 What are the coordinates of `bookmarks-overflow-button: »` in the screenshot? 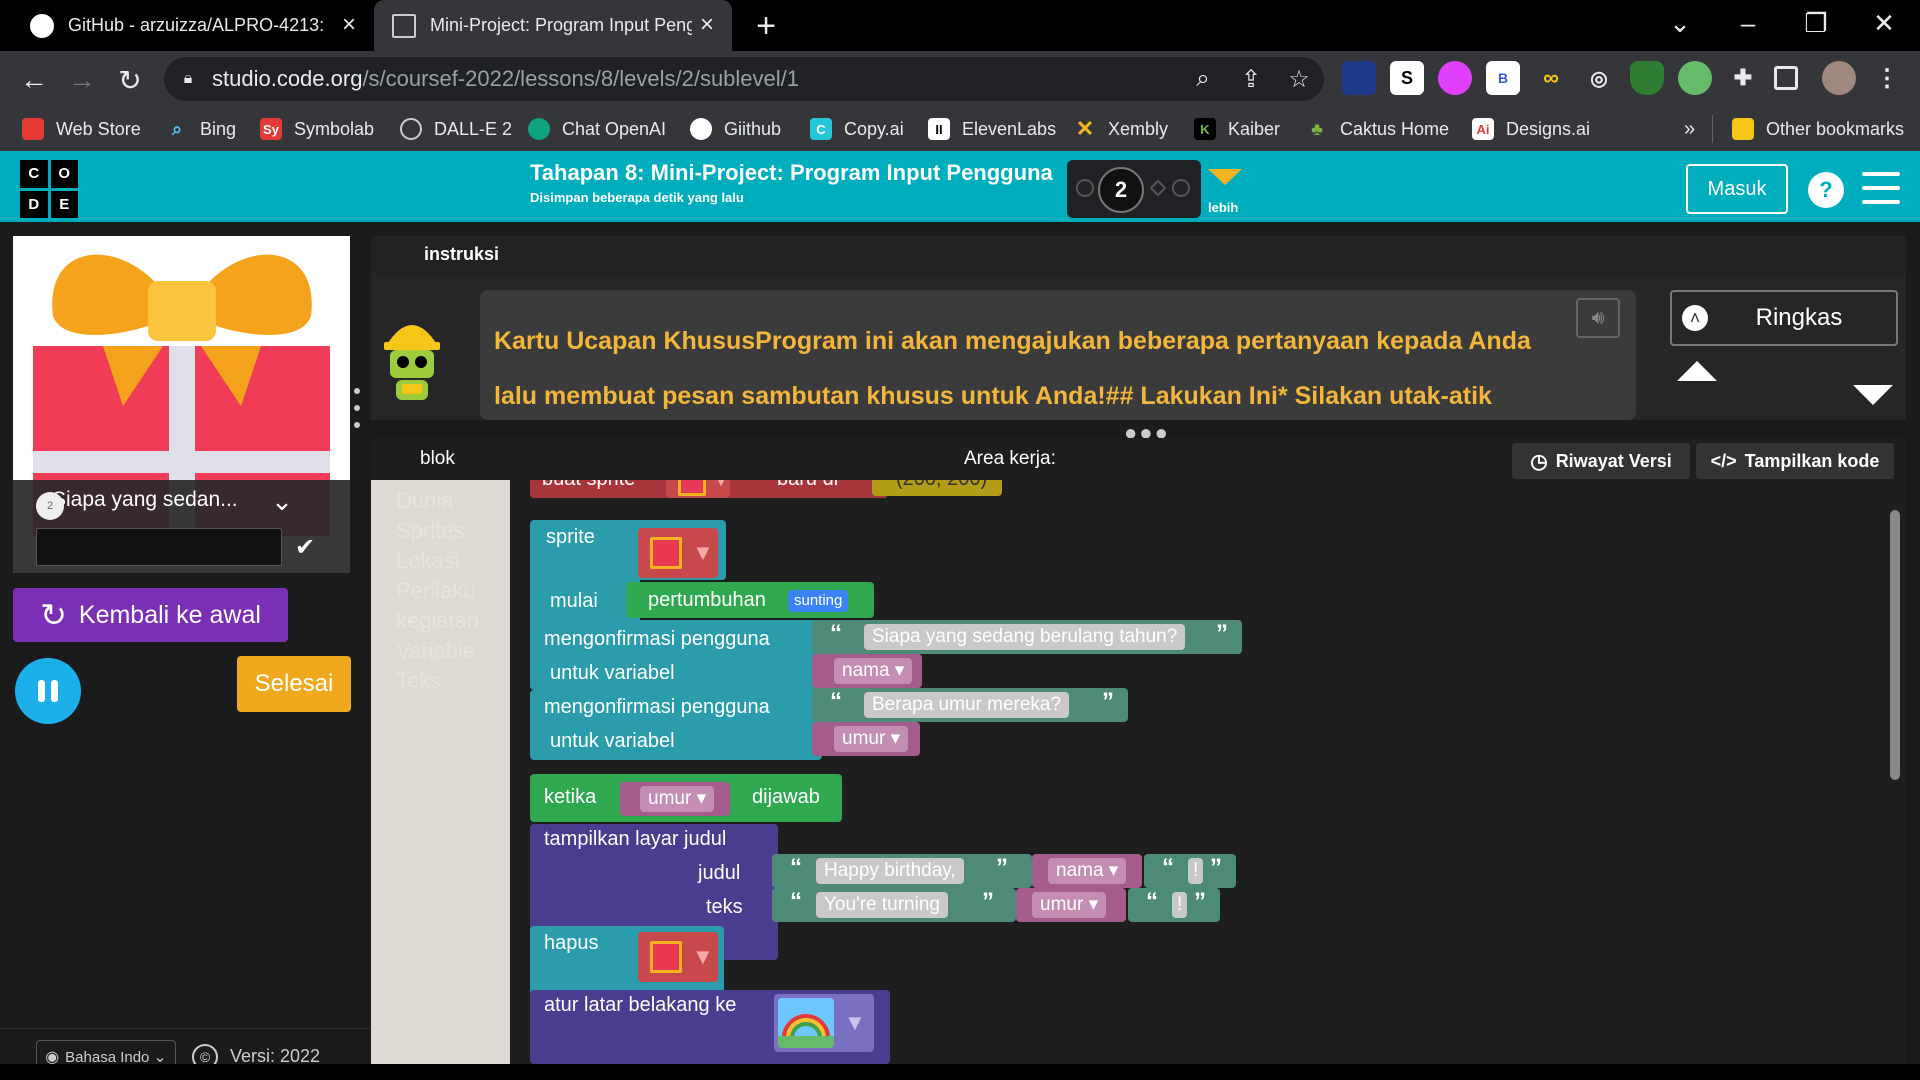 It's located at (1689, 129).